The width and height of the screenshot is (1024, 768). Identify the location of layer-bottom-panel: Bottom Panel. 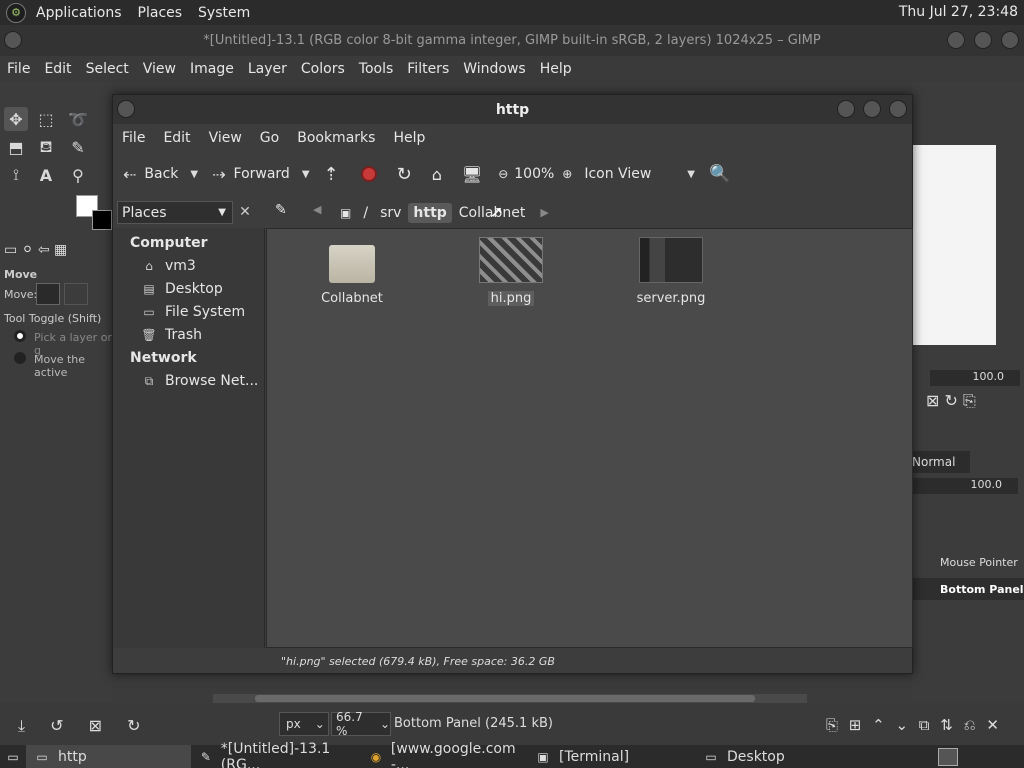
(982, 589).